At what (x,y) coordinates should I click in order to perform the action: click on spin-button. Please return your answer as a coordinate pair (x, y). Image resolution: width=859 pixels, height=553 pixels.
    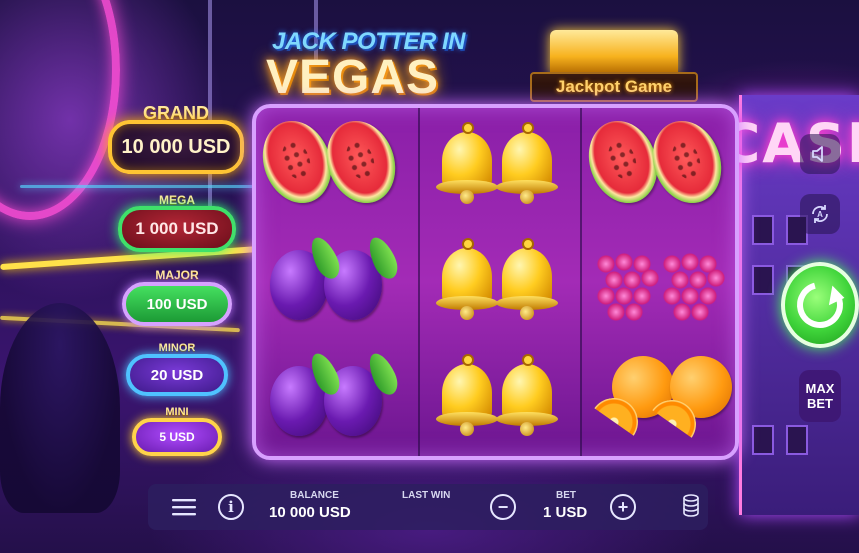
    Looking at the image, I should click on (820, 305).